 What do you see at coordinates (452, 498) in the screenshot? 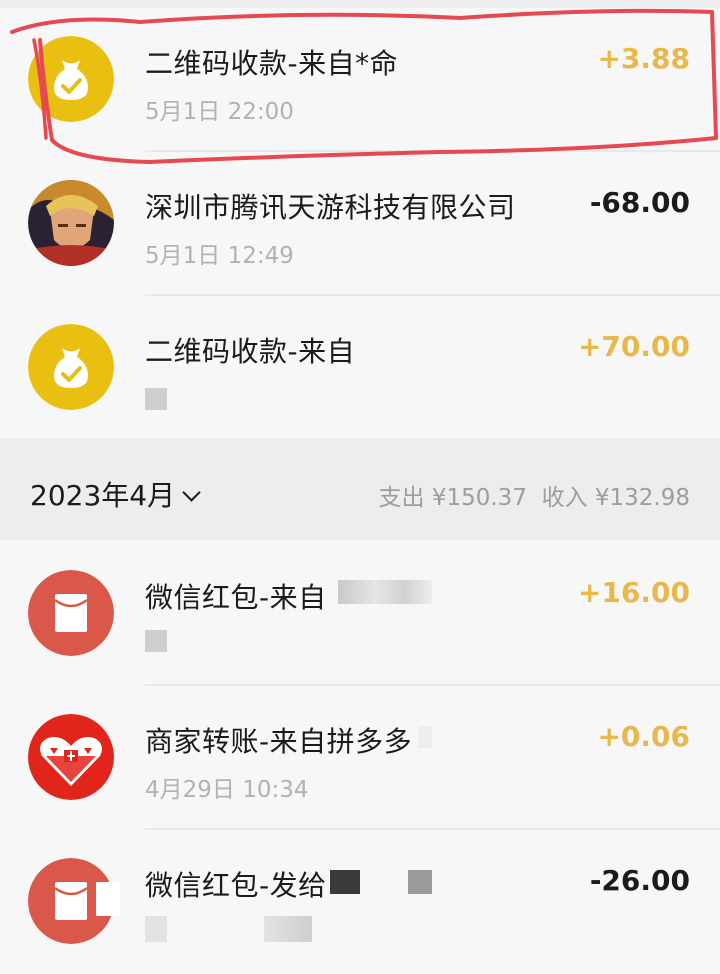
I see `month-expense: 支出 ¥150.37` at bounding box center [452, 498].